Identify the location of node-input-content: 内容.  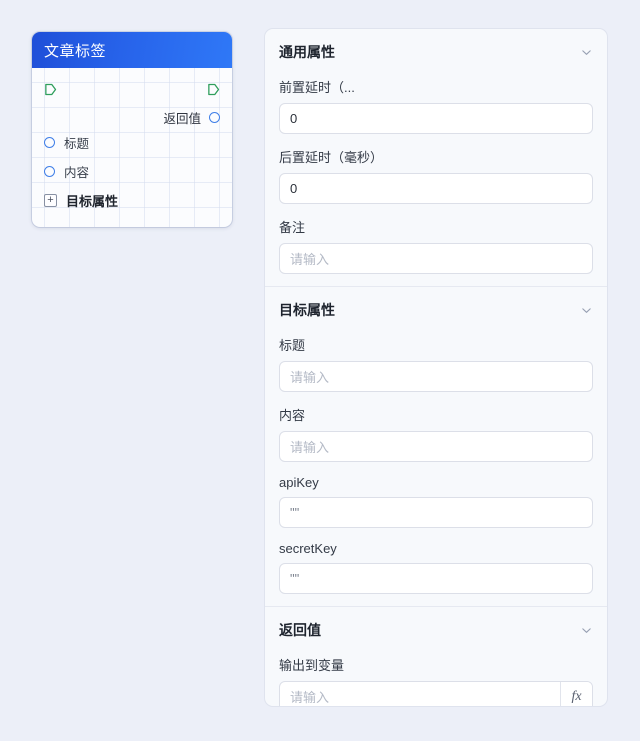
(132, 171).